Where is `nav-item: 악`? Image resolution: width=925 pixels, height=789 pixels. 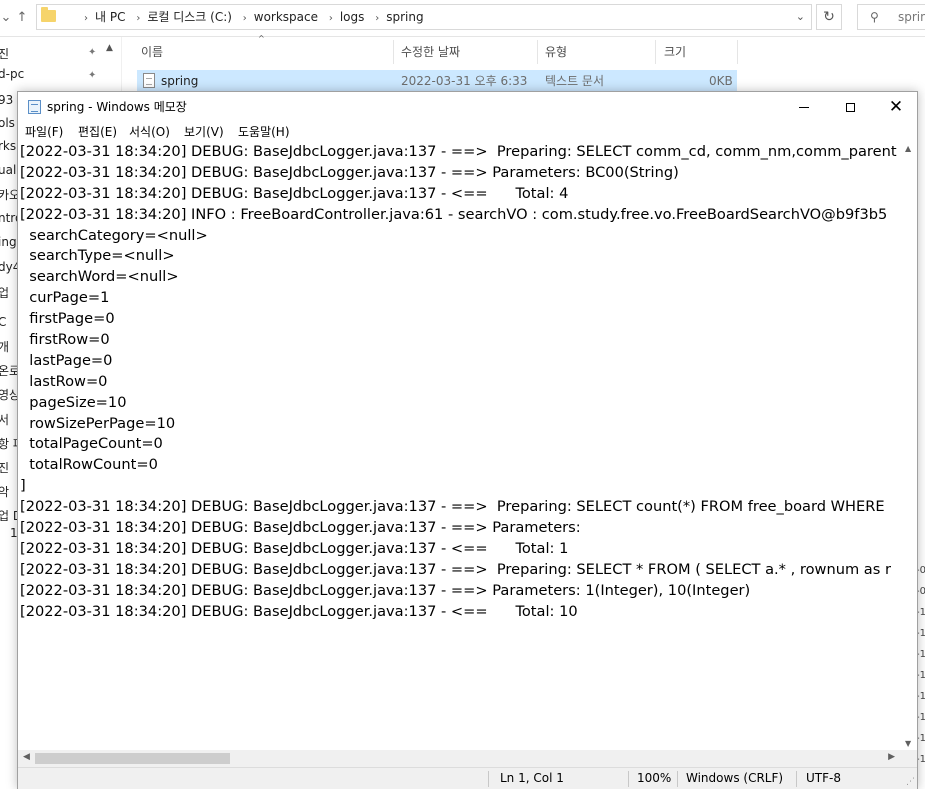
nav-item: 악 is located at coordinates (4, 491).